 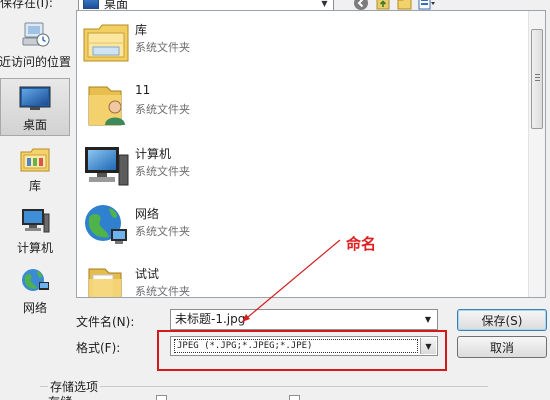 What do you see at coordinates (428, 319) in the screenshot?
I see `chevron-down-icon: ▼` at bounding box center [428, 319].